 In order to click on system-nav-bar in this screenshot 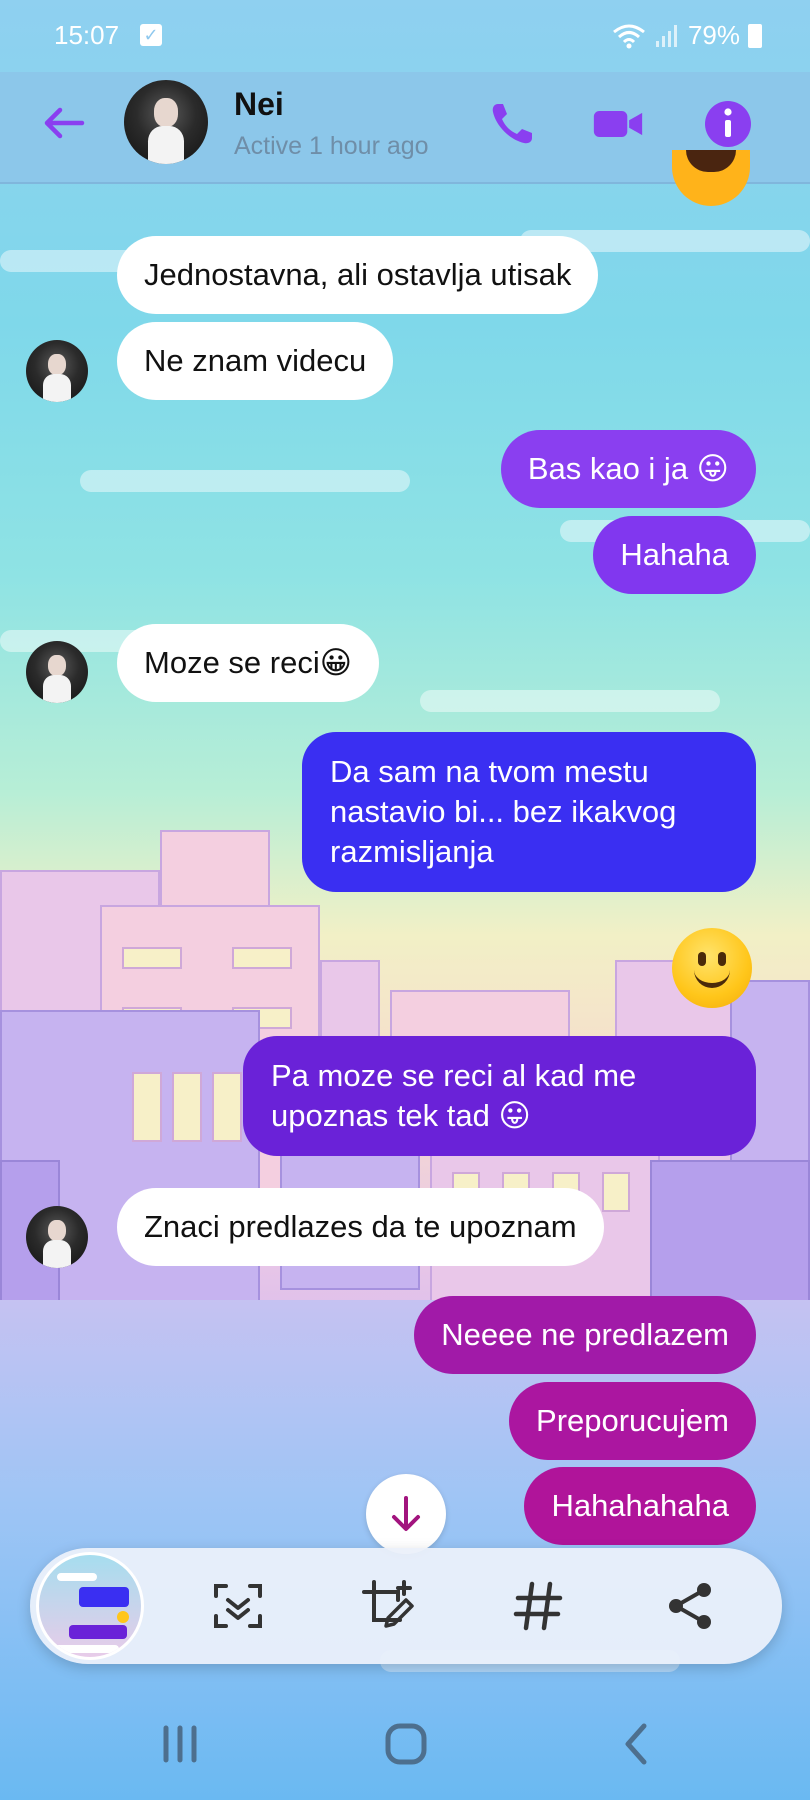, I will do `click(405, 1745)`.